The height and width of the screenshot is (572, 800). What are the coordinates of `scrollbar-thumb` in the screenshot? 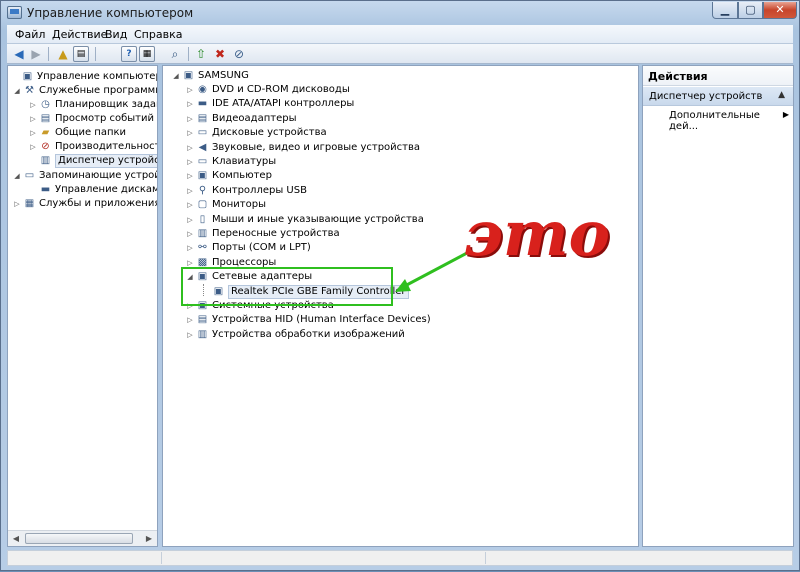 It's located at (79, 538).